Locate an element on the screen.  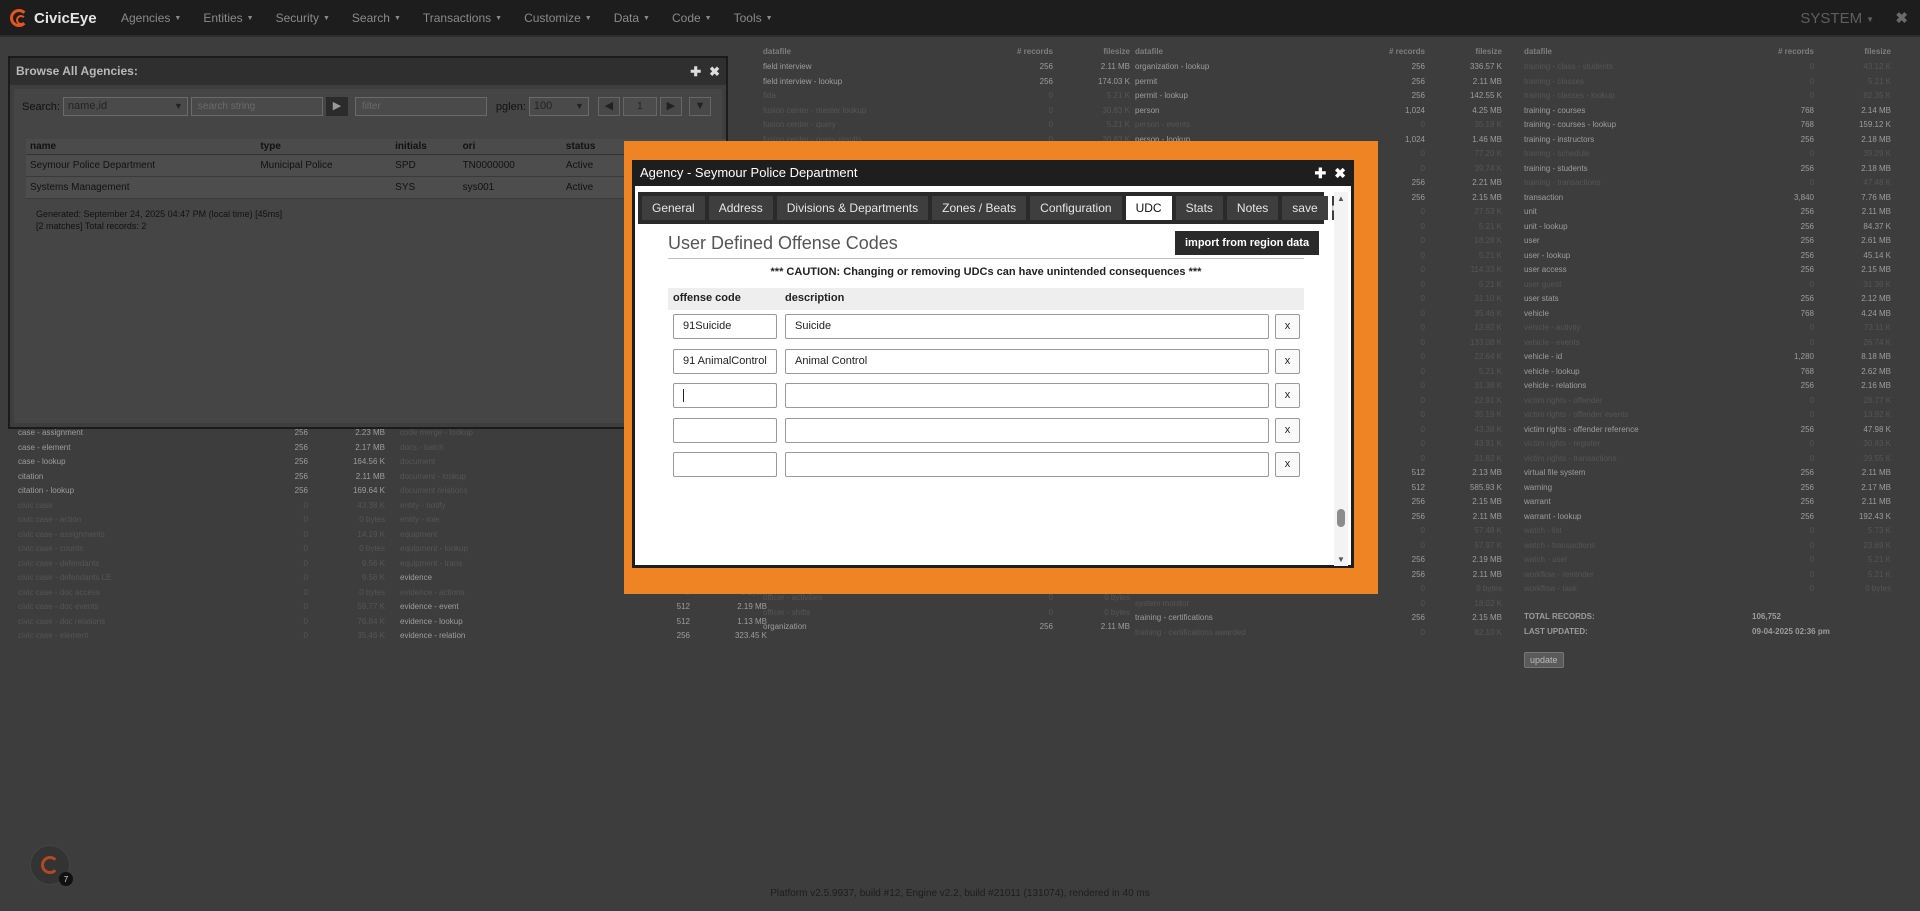
nav-item-data: Data ▼ is located at coordinates (632, 18).